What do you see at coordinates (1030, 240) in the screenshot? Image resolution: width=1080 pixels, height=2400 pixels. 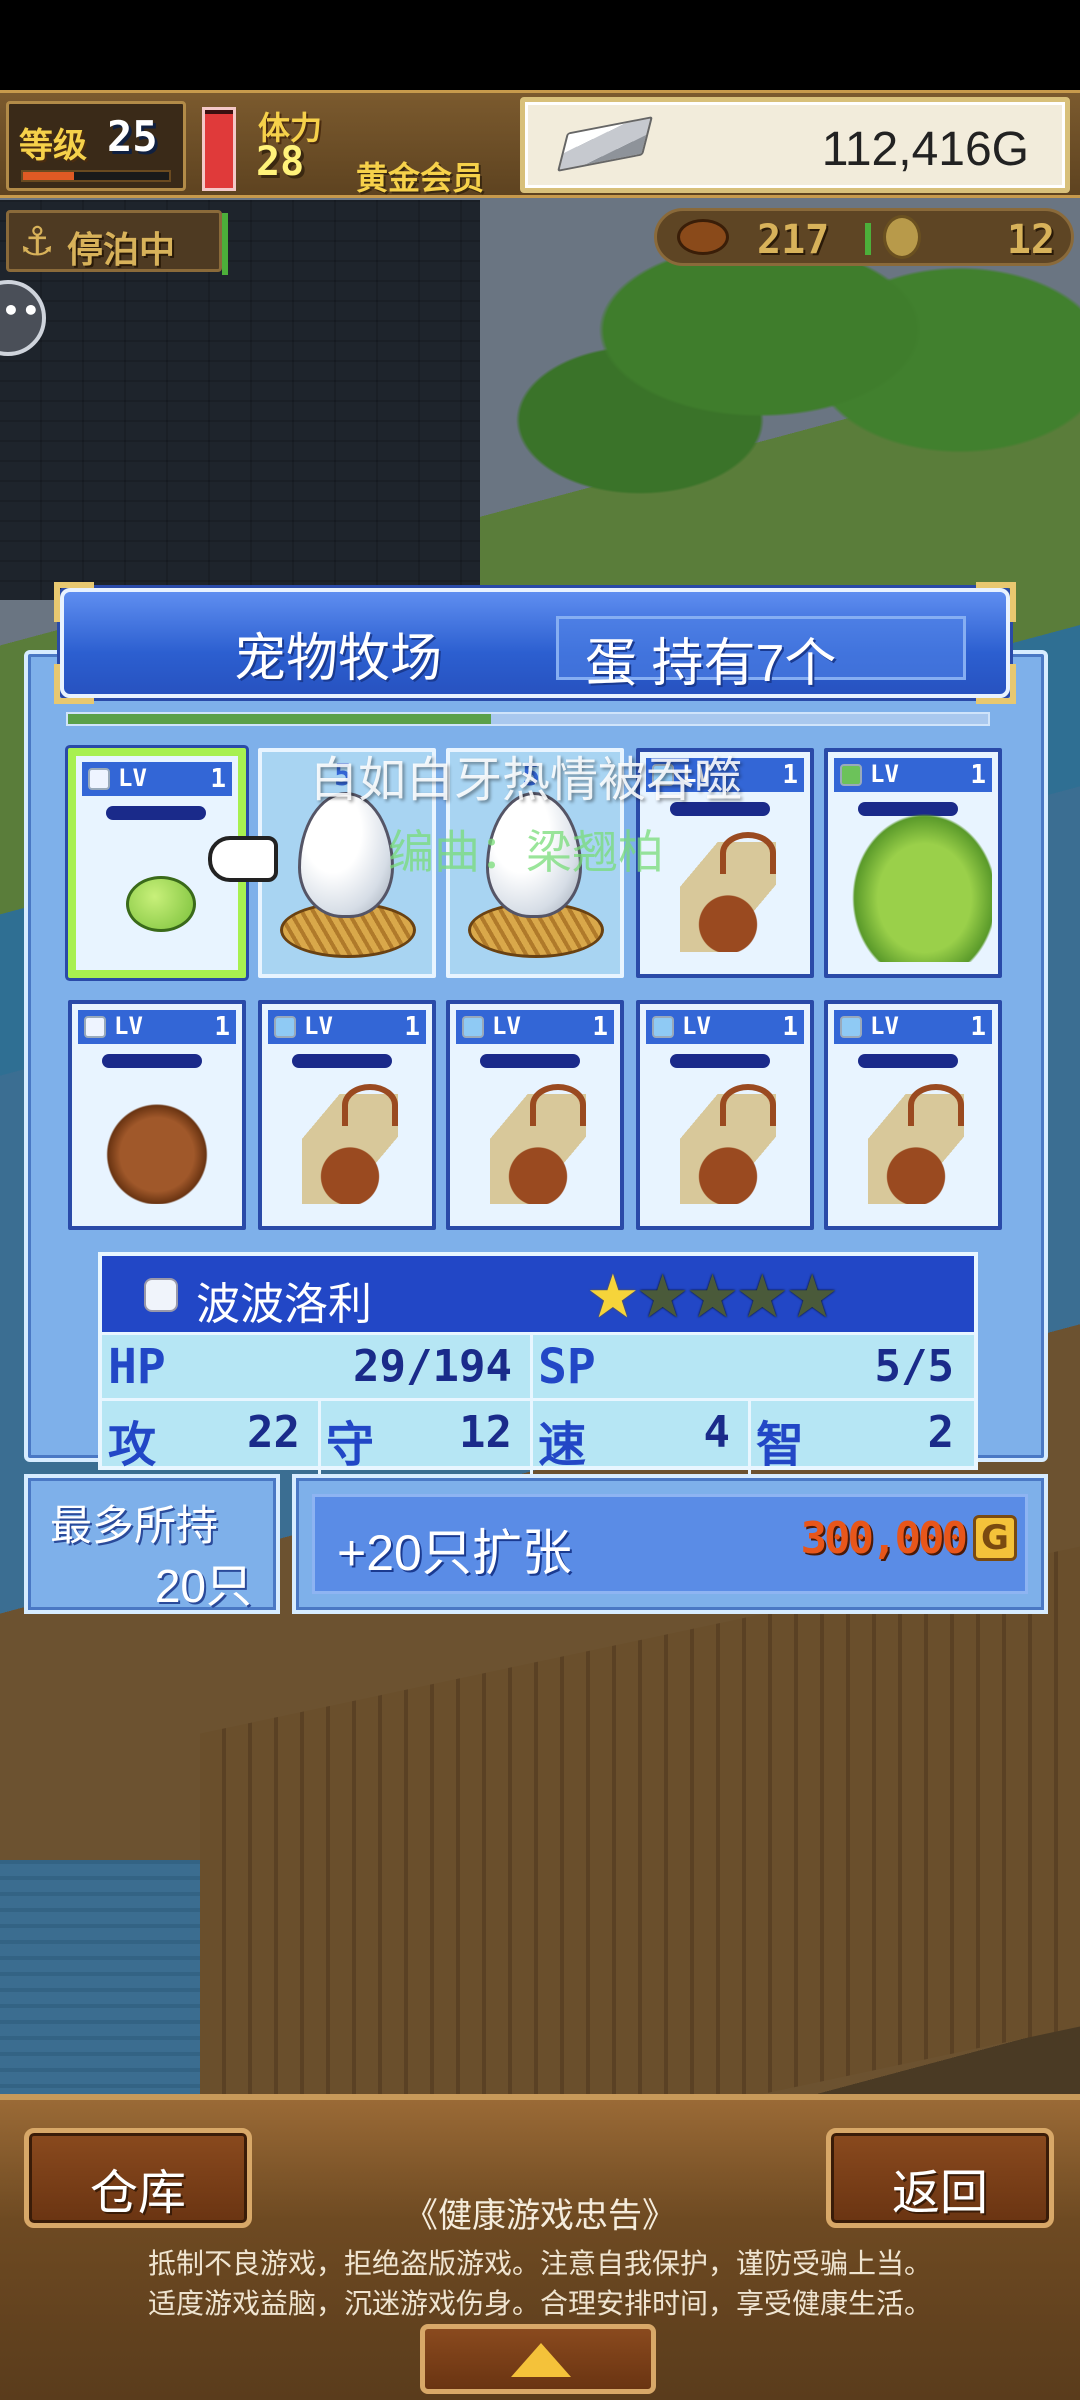 I see `coin-count: 12` at bounding box center [1030, 240].